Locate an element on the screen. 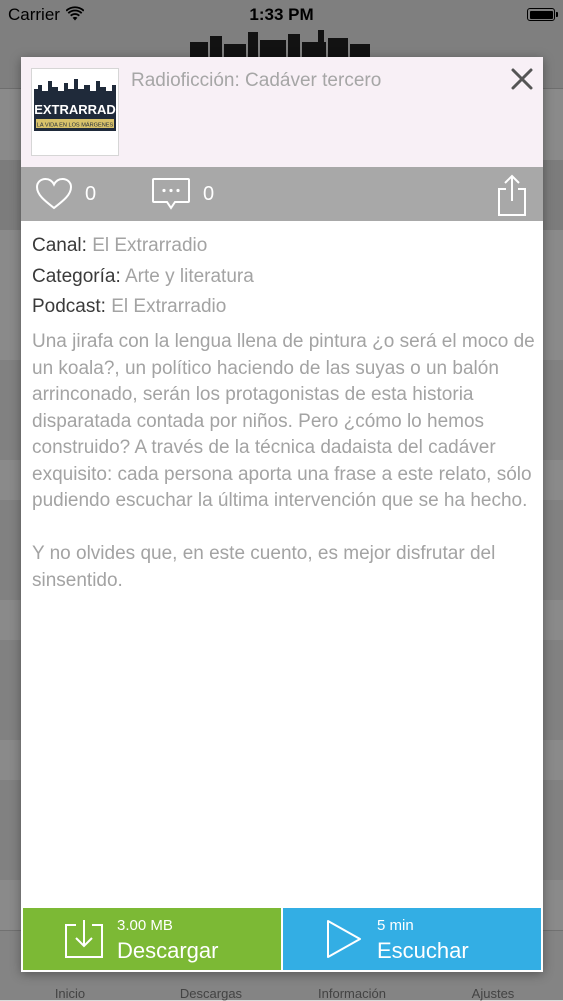 The image size is (563, 1001). listen-label: Escuchar is located at coordinates (423, 950).